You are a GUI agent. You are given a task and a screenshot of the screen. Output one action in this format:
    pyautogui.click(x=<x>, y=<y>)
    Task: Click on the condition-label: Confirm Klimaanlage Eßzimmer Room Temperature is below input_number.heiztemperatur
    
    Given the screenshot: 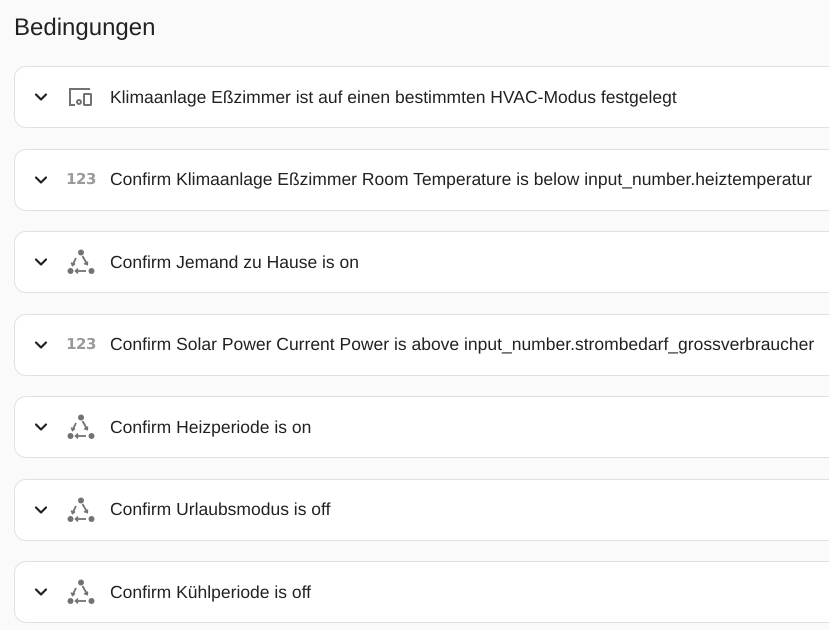 What is the action you would take?
    pyautogui.click(x=461, y=180)
    